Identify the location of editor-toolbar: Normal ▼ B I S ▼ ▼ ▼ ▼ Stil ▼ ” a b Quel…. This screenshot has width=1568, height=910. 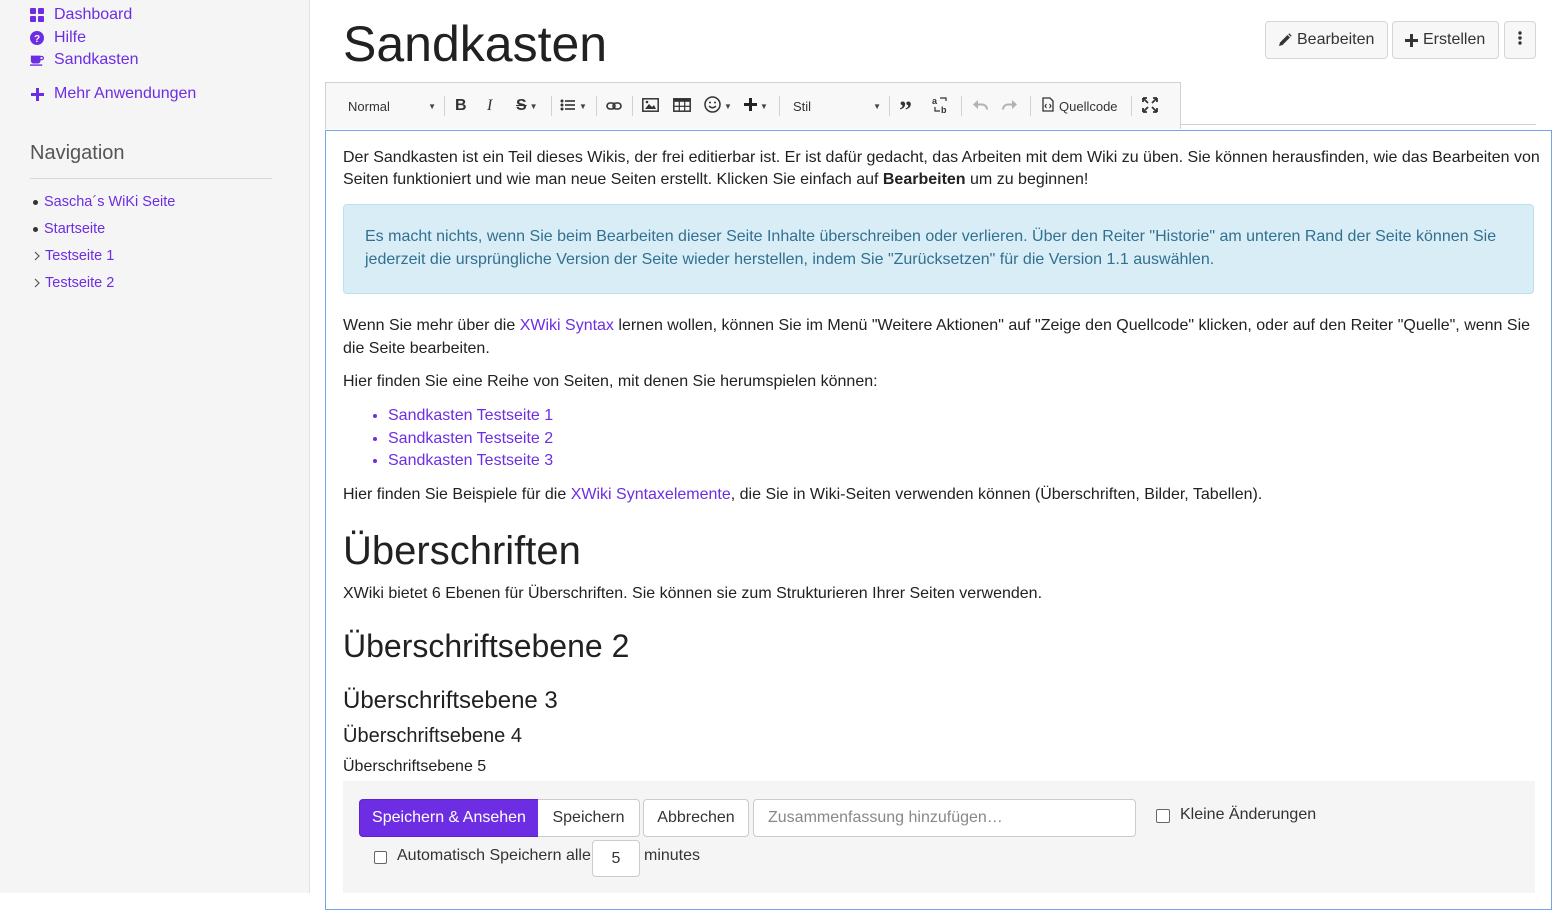
(753, 105).